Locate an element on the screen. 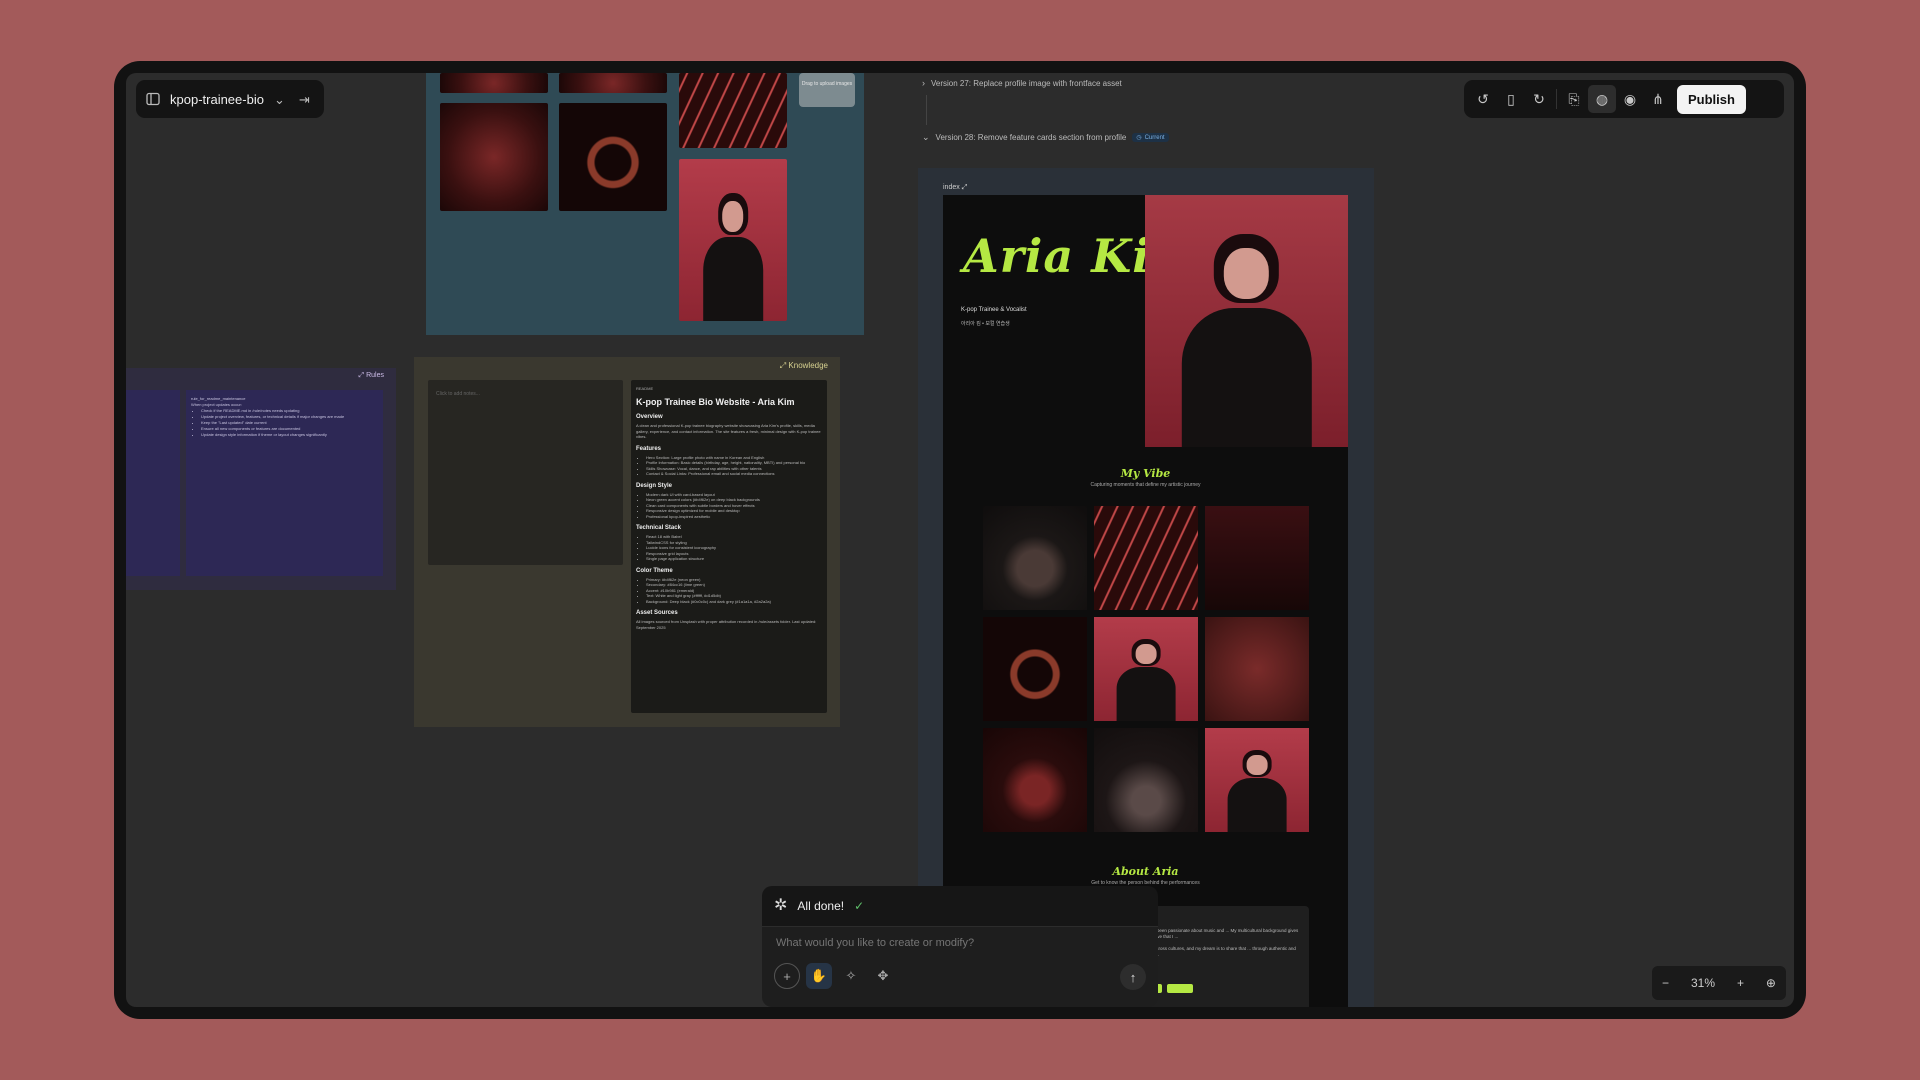 Image resolution: width=1920 pixels, height=1080 pixels. check-icon: ✓ is located at coordinates (859, 906).